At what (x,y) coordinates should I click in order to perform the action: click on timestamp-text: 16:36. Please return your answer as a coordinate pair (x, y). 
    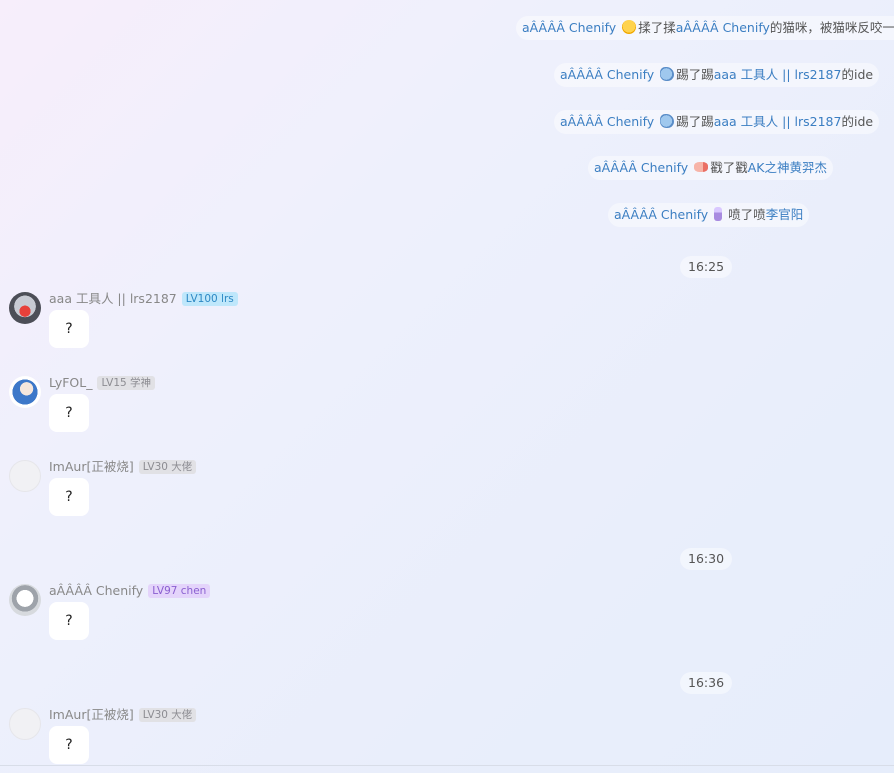
    Looking at the image, I should click on (706, 682).